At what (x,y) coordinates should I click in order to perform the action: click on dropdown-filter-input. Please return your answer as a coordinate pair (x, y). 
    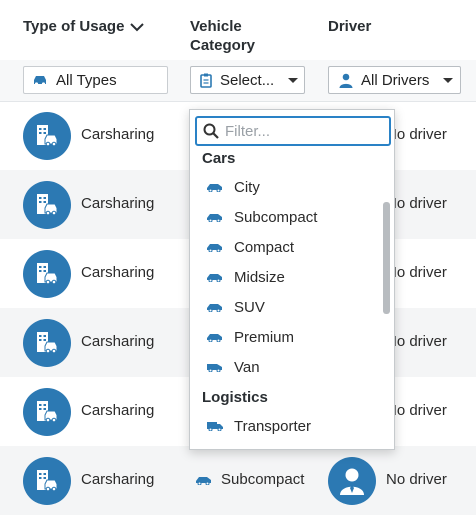
    Looking at the image, I should click on (300, 131).